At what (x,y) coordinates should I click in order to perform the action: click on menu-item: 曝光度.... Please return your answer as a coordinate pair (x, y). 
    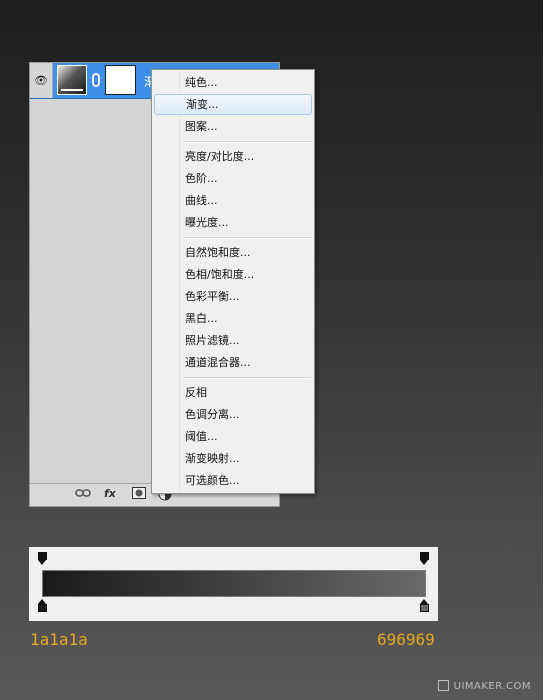
    Looking at the image, I should click on (233, 222).